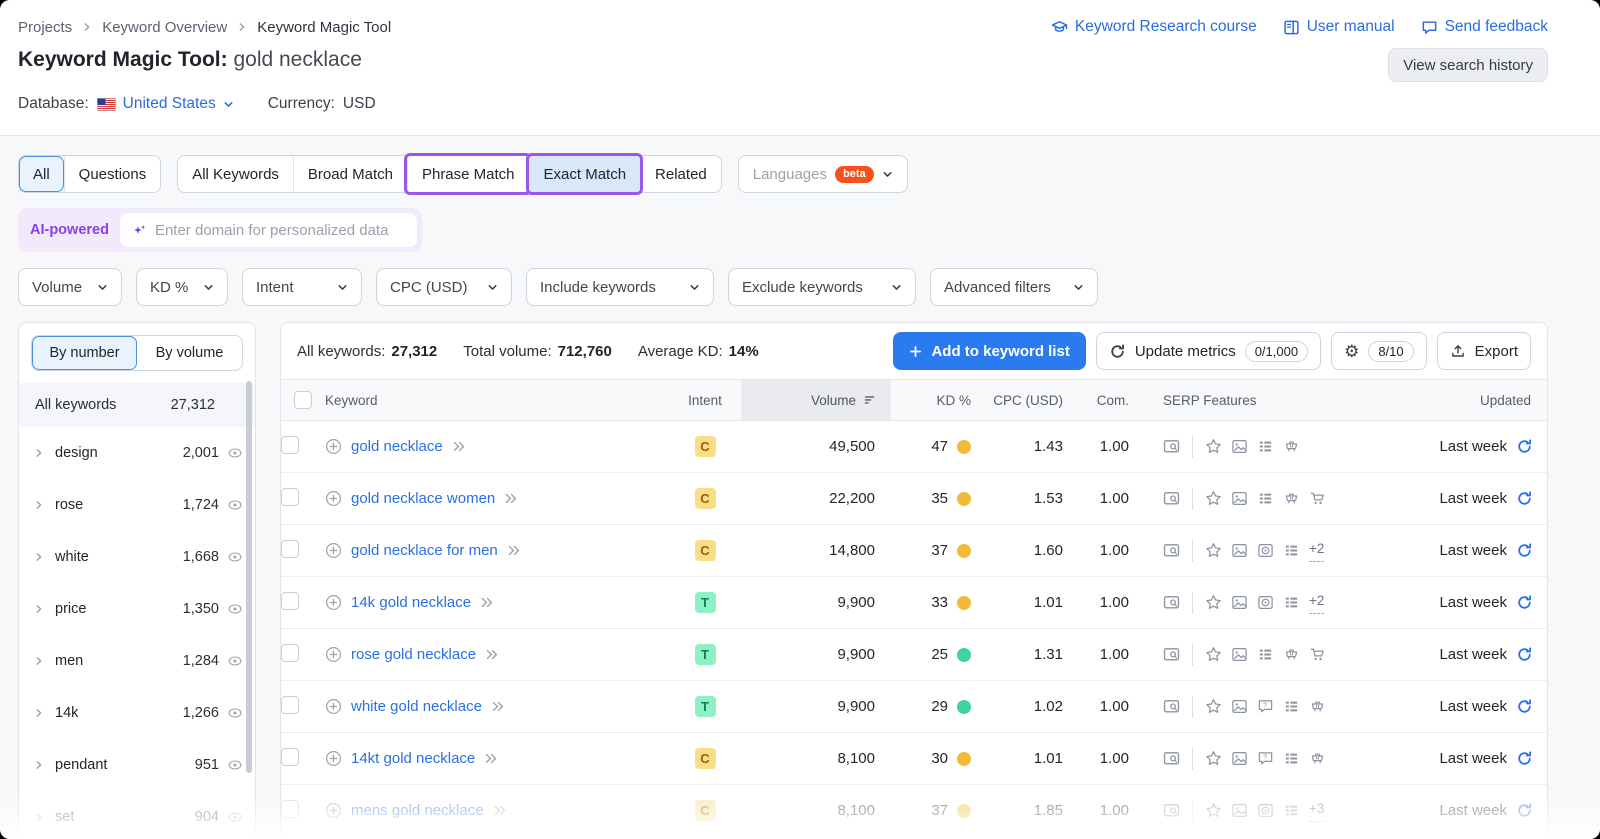  I want to click on keyword-link: gold necklace women, so click(423, 498).